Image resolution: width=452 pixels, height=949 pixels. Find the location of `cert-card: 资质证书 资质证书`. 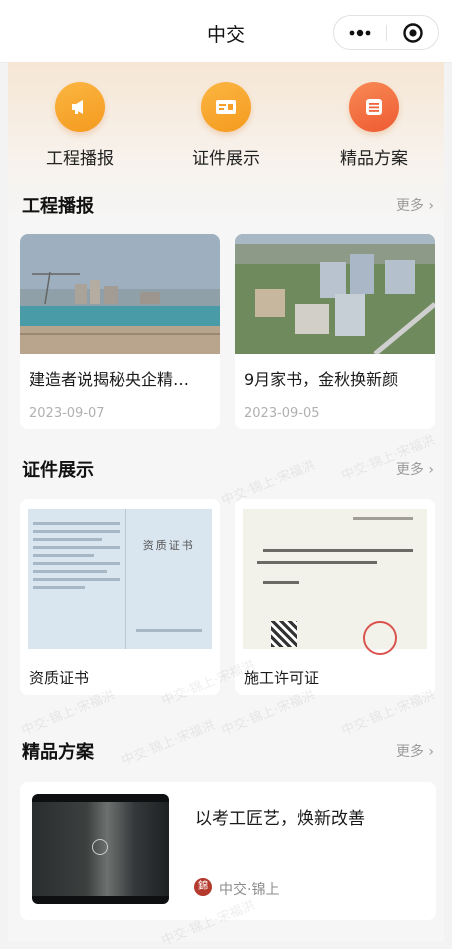

cert-card: 资质证书 资质证书 is located at coordinates (120, 597).